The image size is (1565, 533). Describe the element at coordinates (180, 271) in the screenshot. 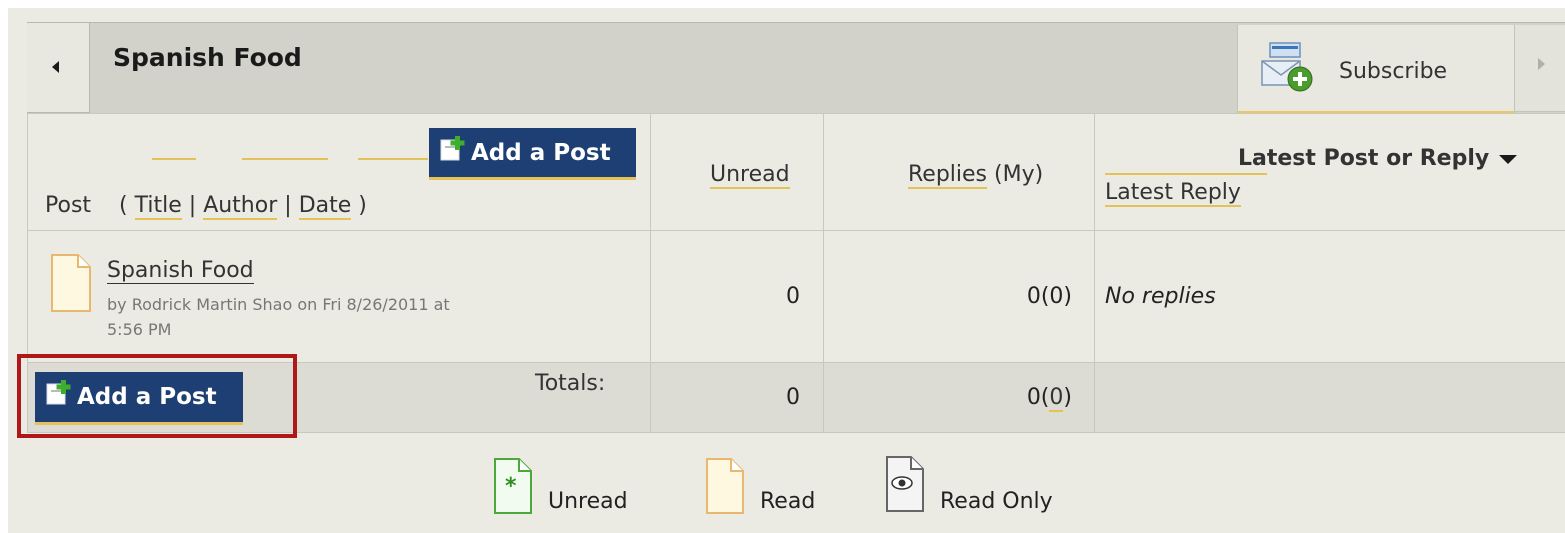

I see `post-title-link: Spanish Food` at that location.